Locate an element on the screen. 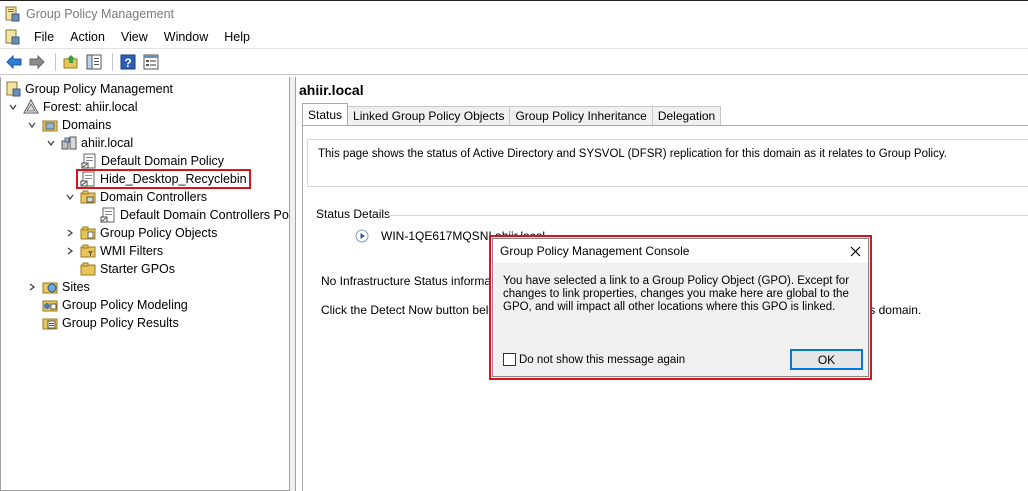 The height and width of the screenshot is (491, 1028). tab-linked-gpos: Linked Group Policy Objects is located at coordinates (429, 115).